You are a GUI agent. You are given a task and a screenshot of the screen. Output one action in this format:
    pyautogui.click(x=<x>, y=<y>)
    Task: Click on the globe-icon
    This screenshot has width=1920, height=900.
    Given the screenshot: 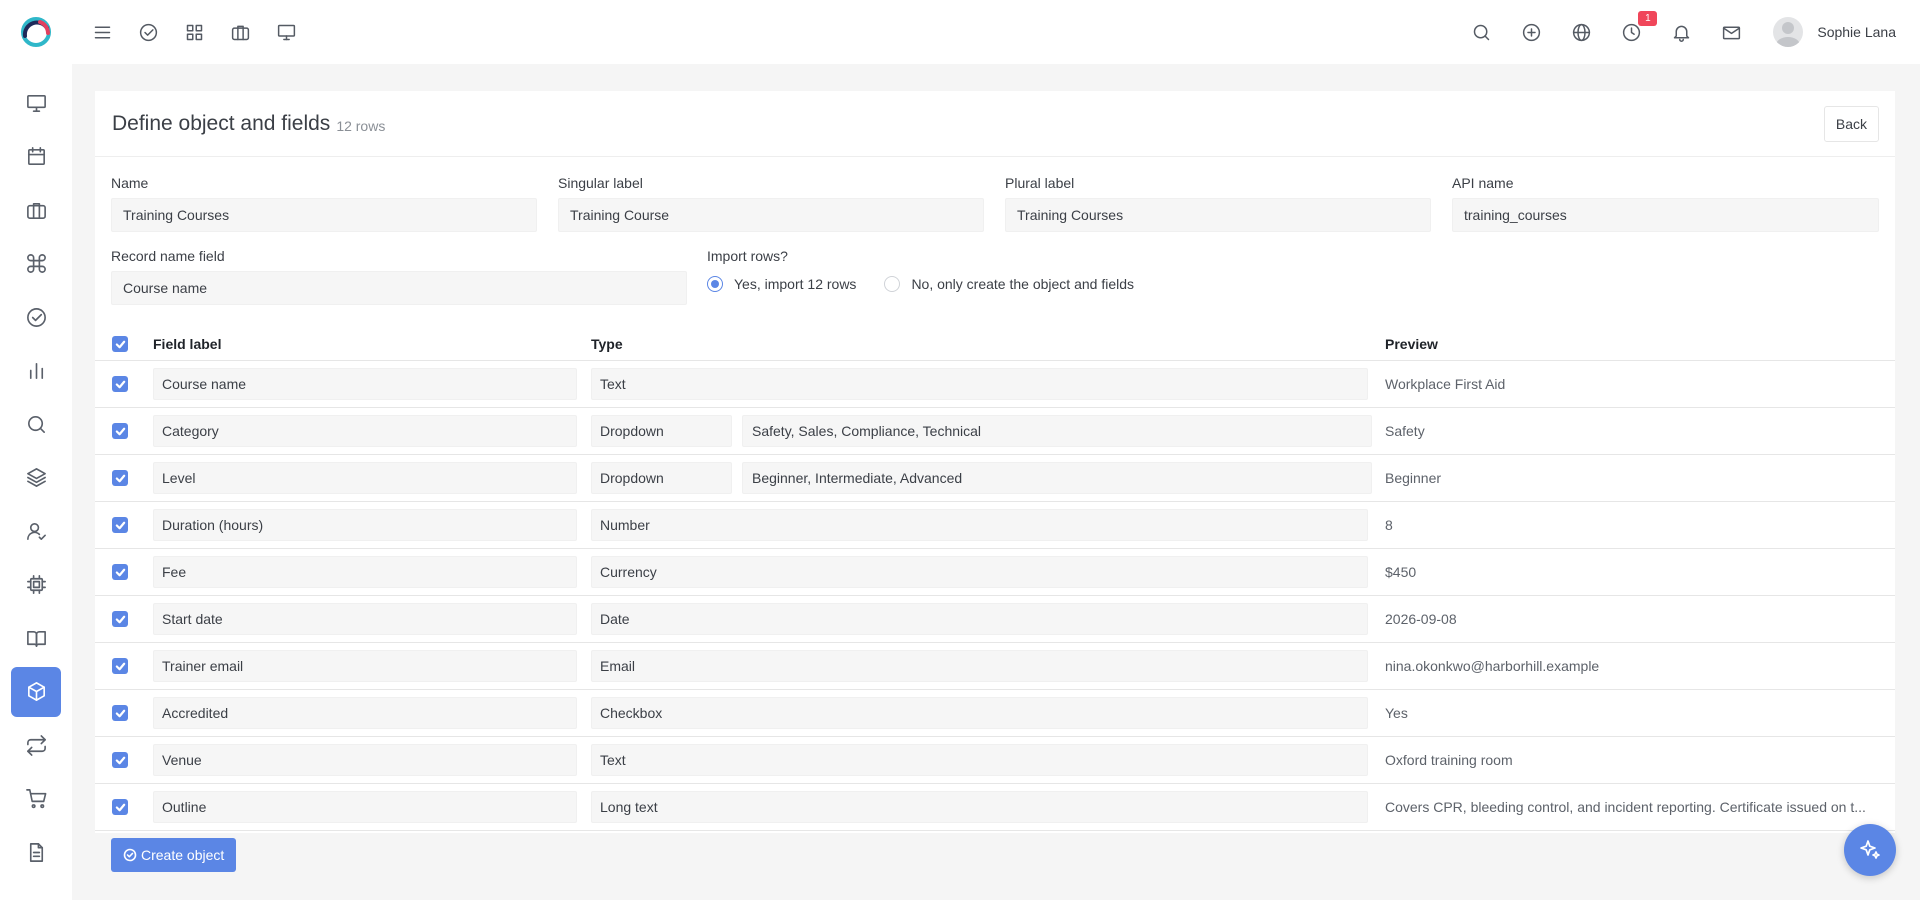 What is the action you would take?
    pyautogui.click(x=1581, y=32)
    